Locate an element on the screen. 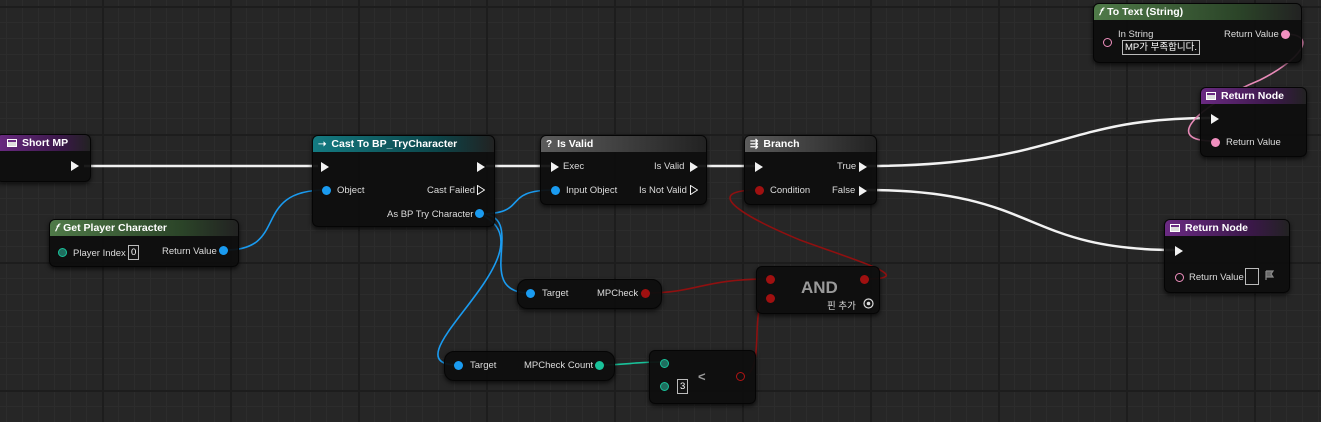 Image resolution: width=1321 pixels, height=422 pixels. exec-wire-false-return is located at coordinates (1021, 220).